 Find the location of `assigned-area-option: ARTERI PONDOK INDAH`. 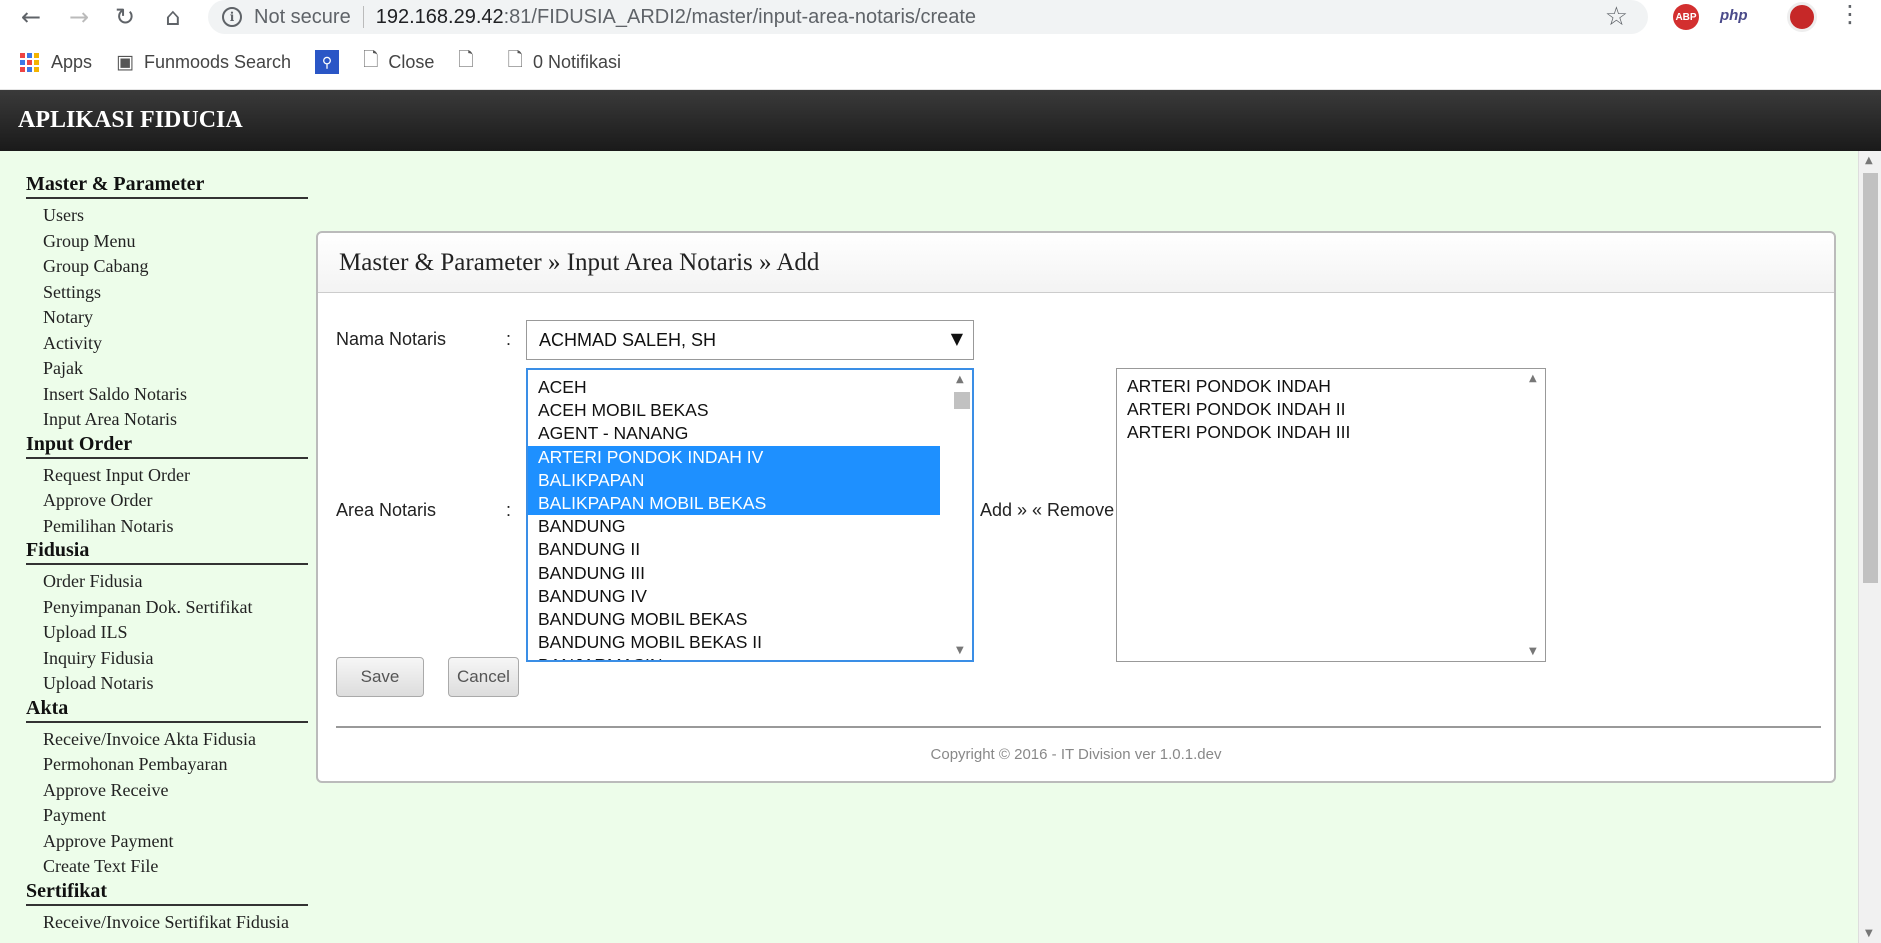

assigned-area-option: ARTERI PONDOK INDAH is located at coordinates (1331, 386).